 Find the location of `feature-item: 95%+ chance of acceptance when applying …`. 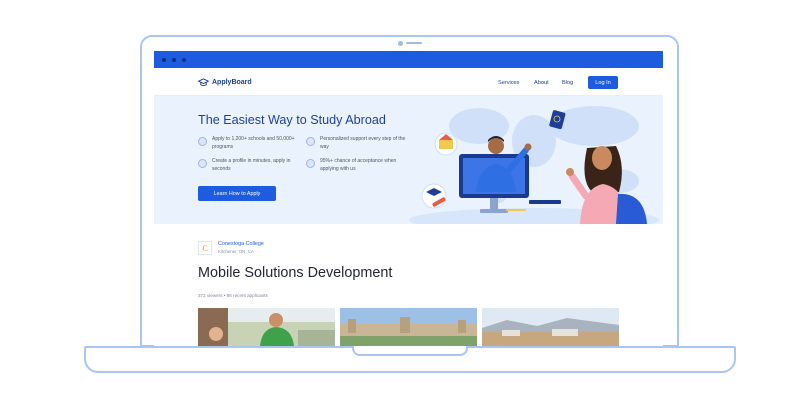

feature-item: 95%+ chance of acceptance when applying … is located at coordinates (357, 165).